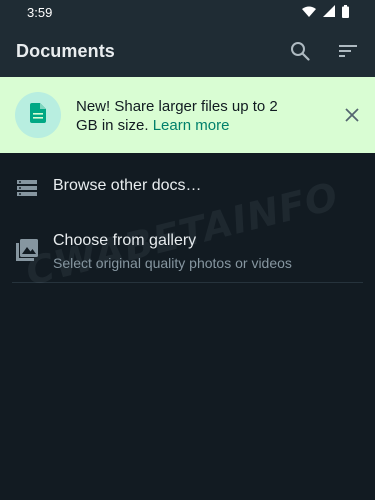 The height and width of the screenshot is (500, 375). What do you see at coordinates (65, 50) in the screenshot?
I see `page-title: Documents` at bounding box center [65, 50].